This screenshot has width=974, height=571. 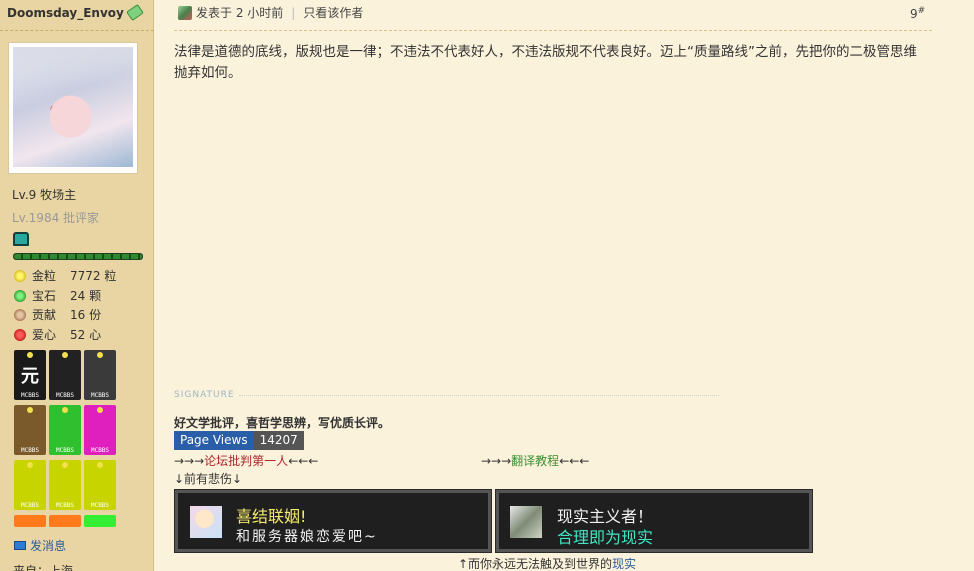 What do you see at coordinates (917, 13) in the screenshot?
I see `floor-number-link: 9#` at bounding box center [917, 13].